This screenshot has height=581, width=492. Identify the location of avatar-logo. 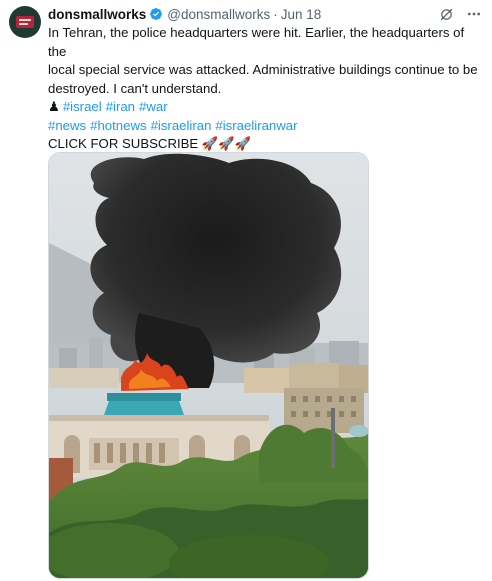
(25, 22).